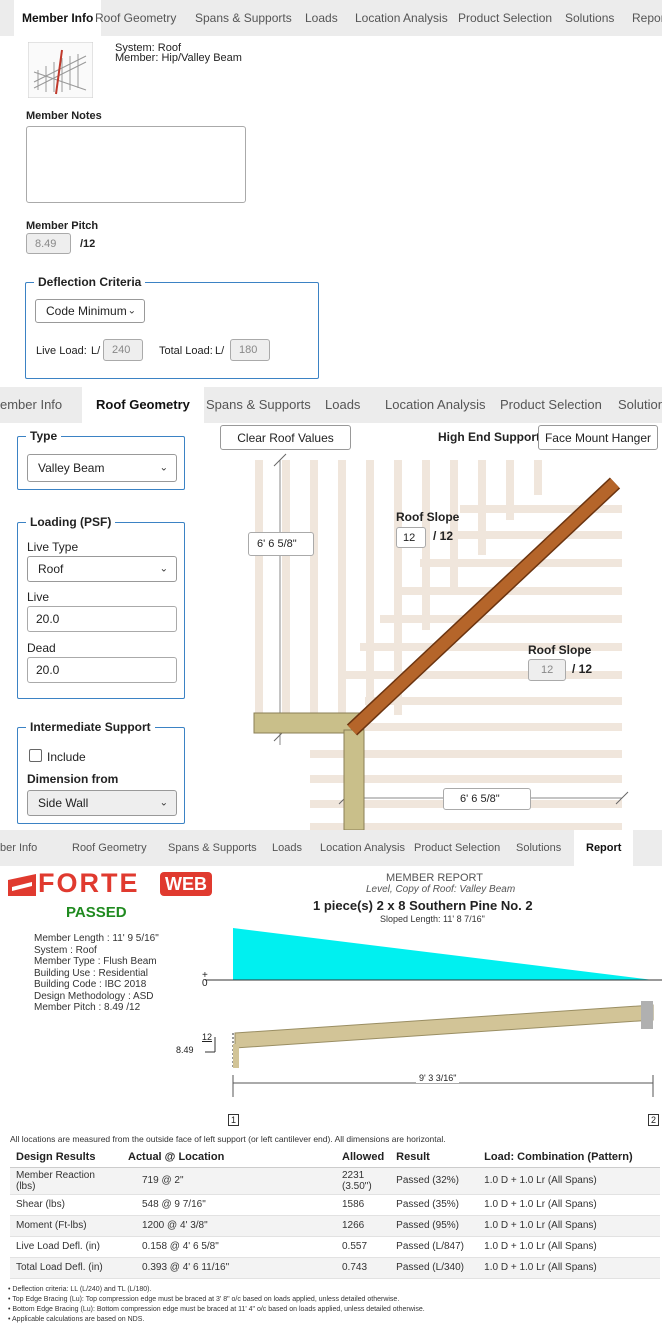 This screenshot has height=1342, width=662. I want to click on horizontal-dimension-input: 6' 6 5/8", so click(487, 799).